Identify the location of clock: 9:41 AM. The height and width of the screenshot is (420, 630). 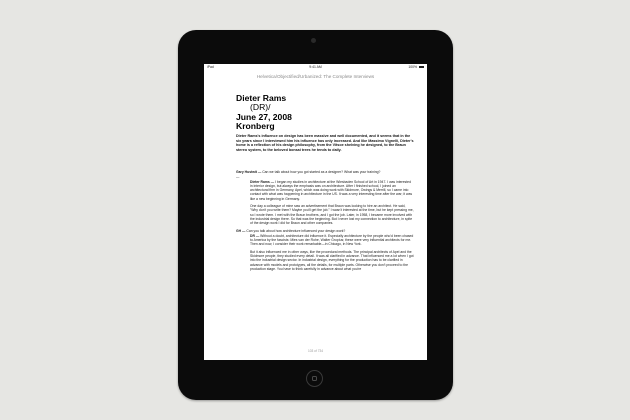
(315, 67).